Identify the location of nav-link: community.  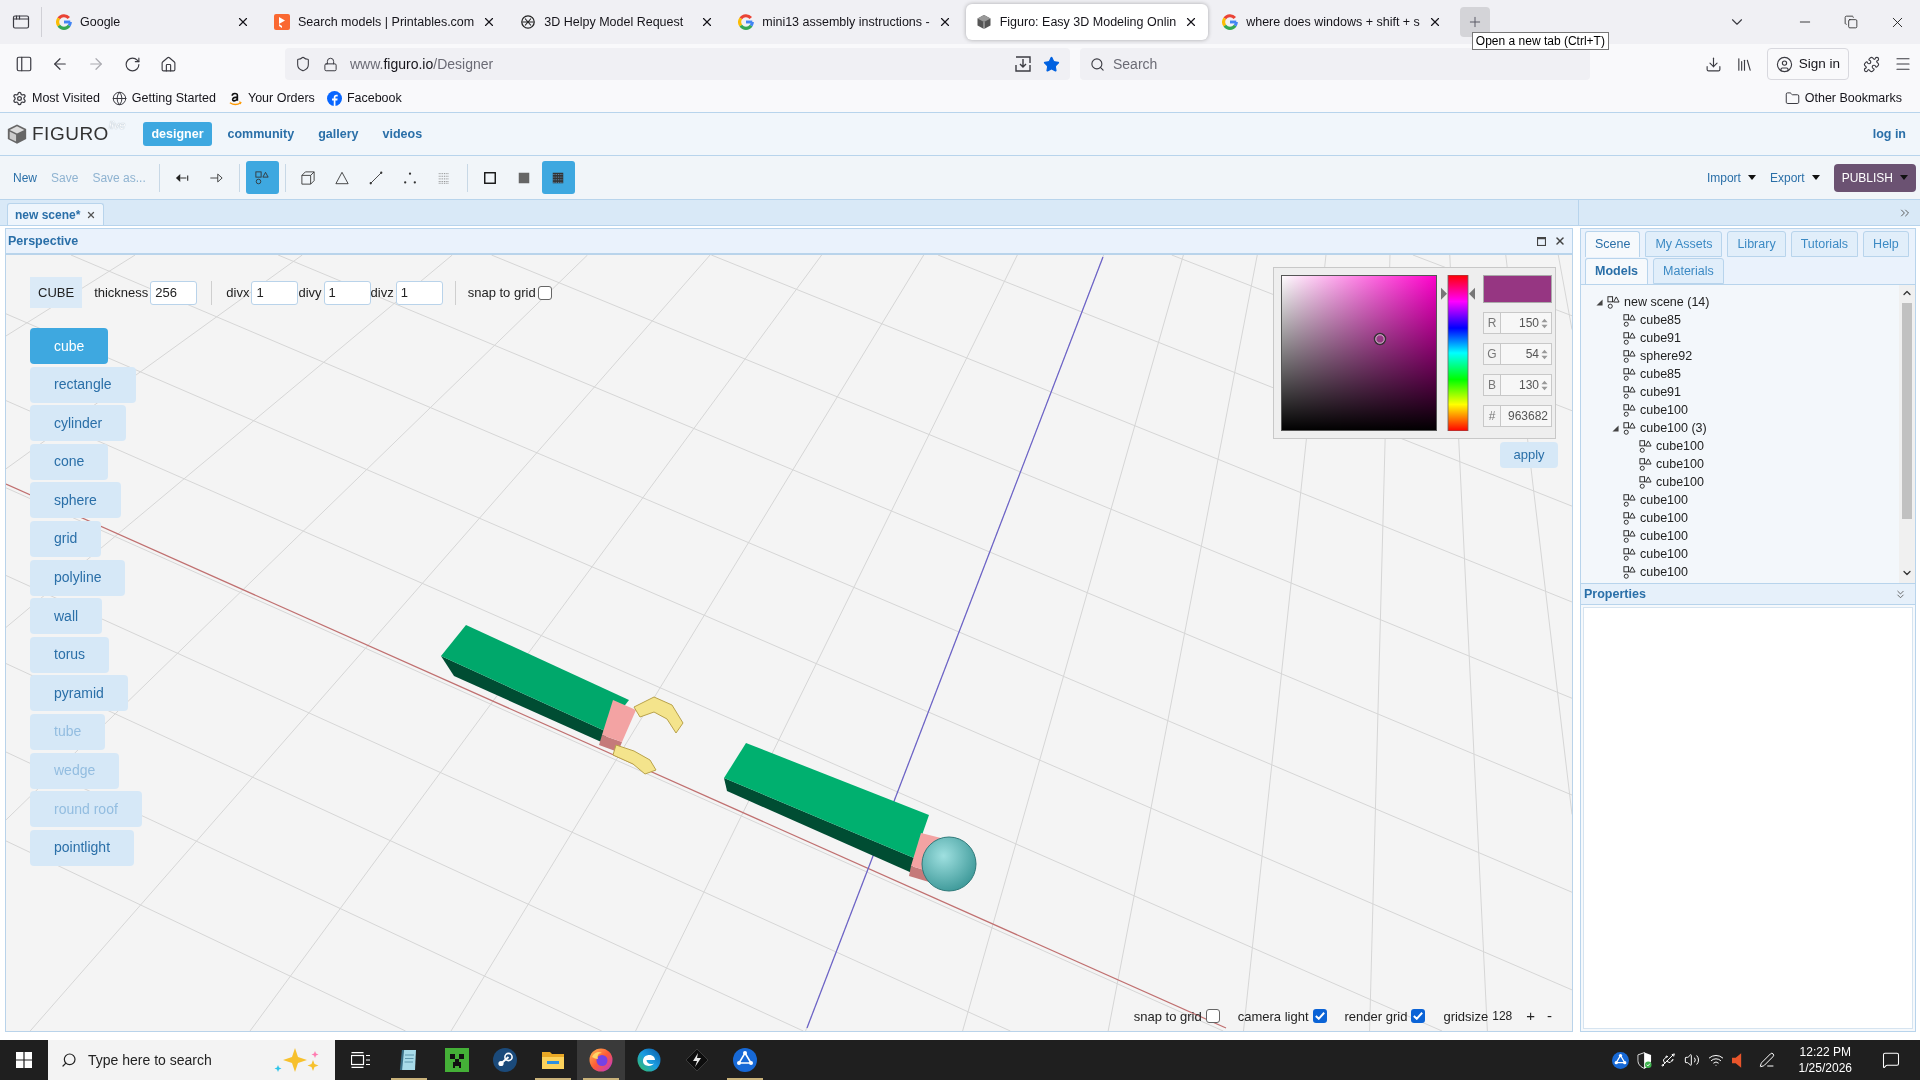
(261, 134).